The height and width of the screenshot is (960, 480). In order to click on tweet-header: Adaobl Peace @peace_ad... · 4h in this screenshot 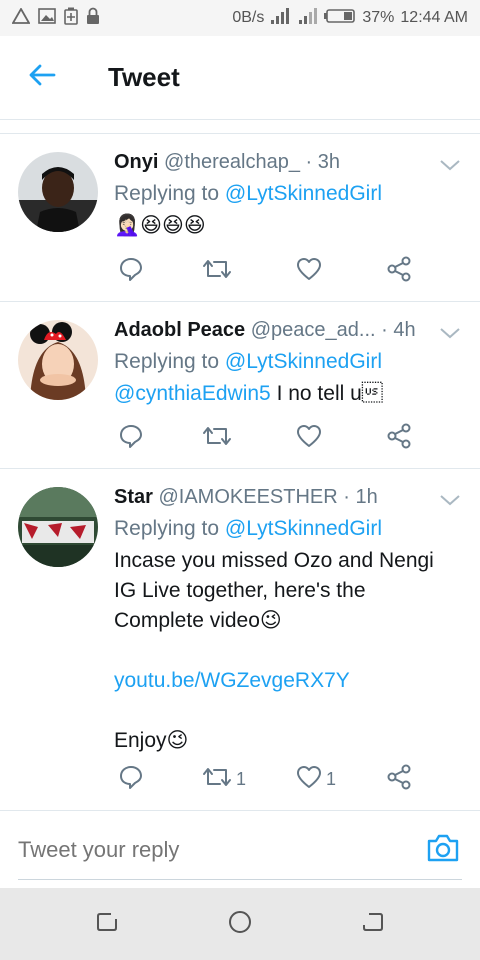, I will do `click(287, 330)`.